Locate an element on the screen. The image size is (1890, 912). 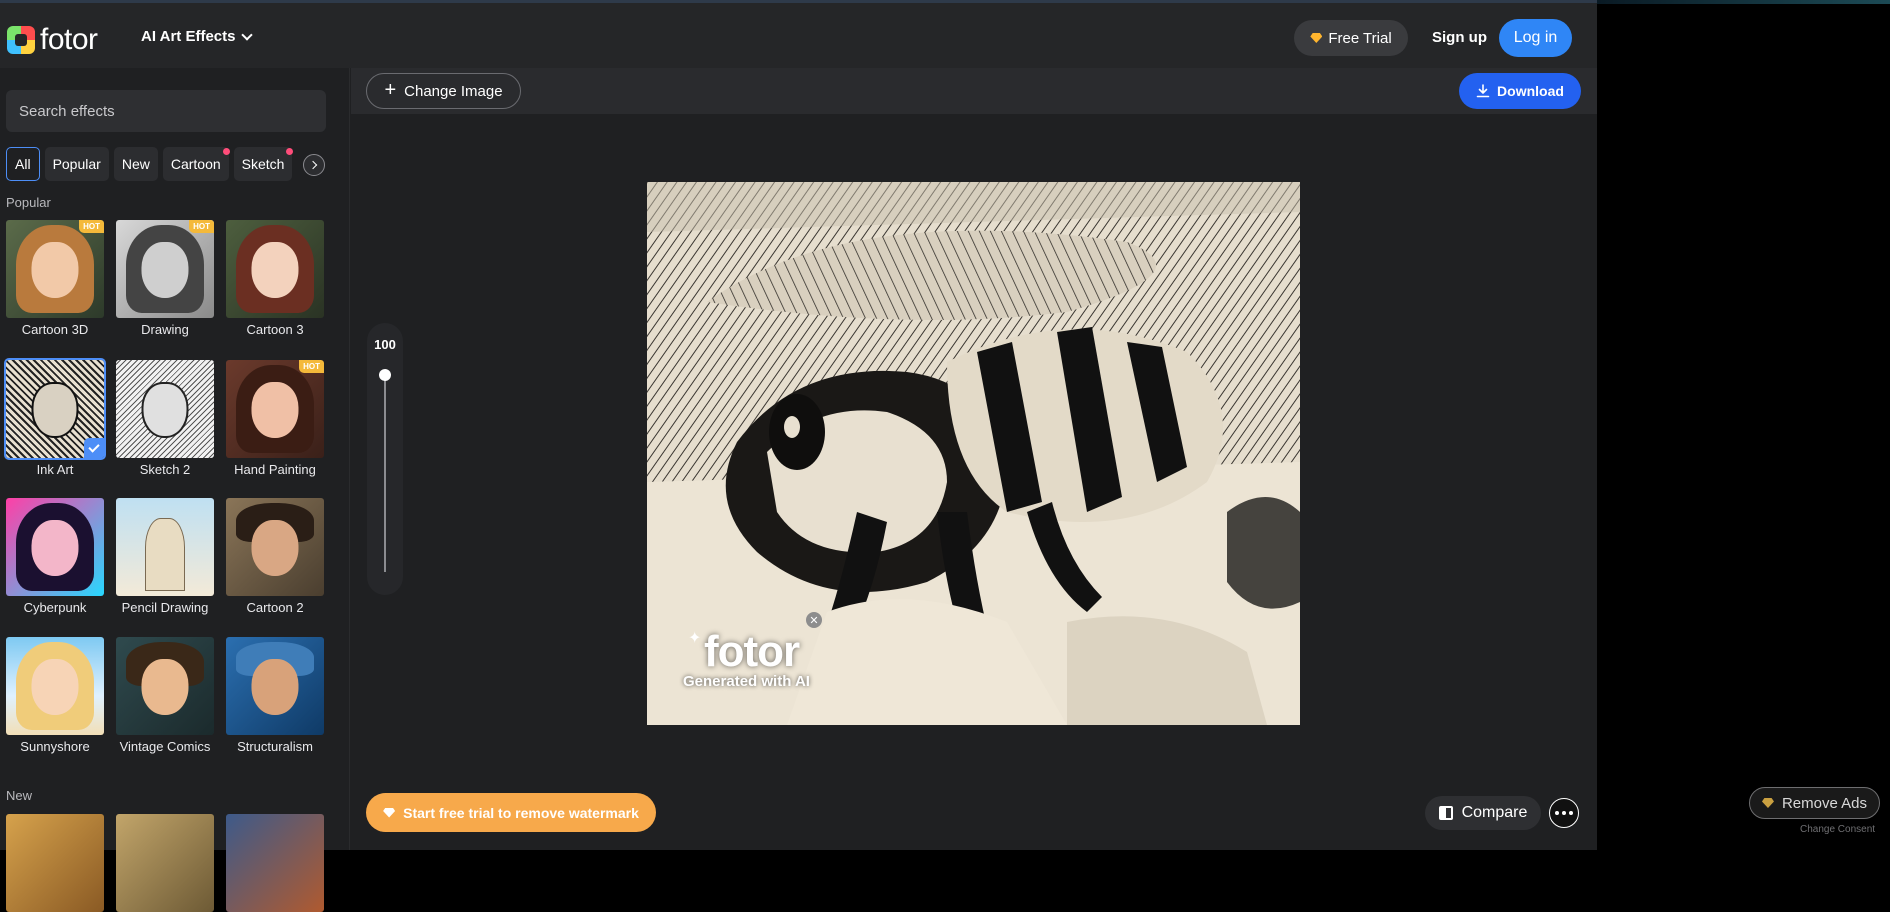
download-button: Download is located at coordinates (1520, 91).